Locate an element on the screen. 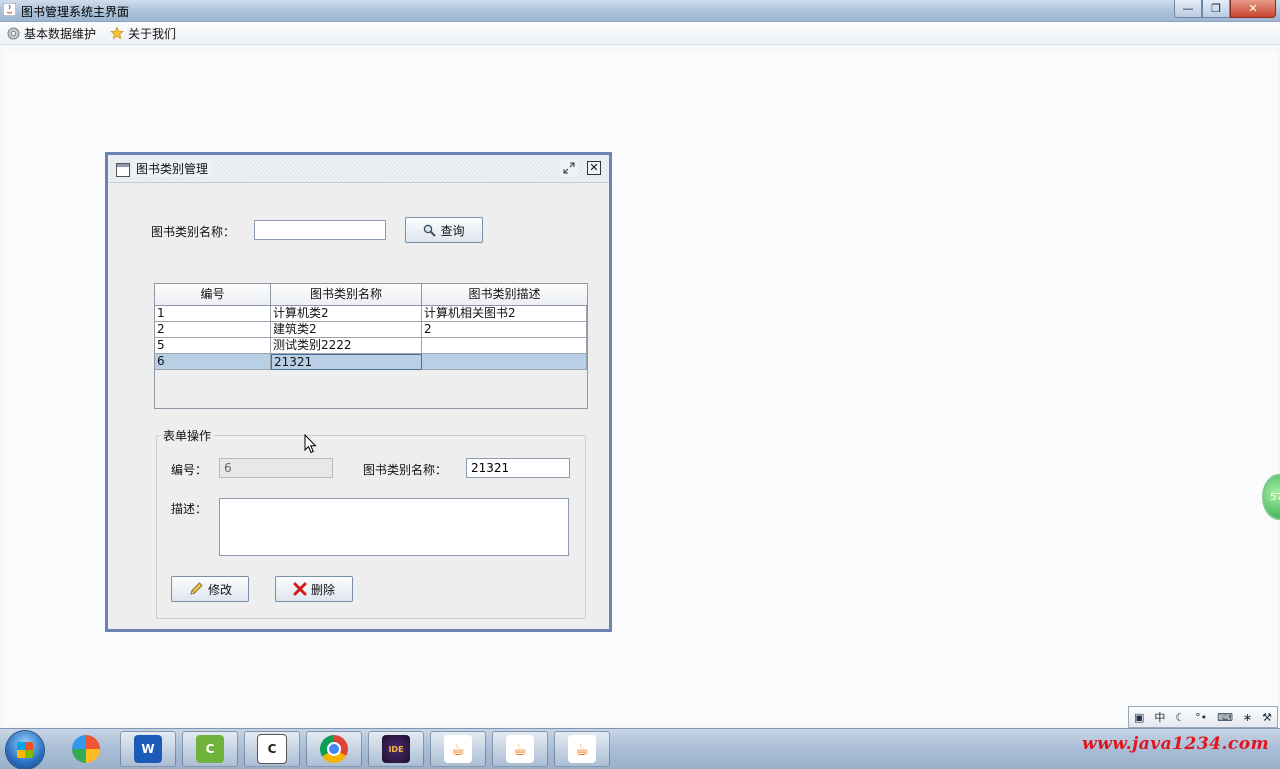  form-legend: 表单操作 is located at coordinates (187, 435).